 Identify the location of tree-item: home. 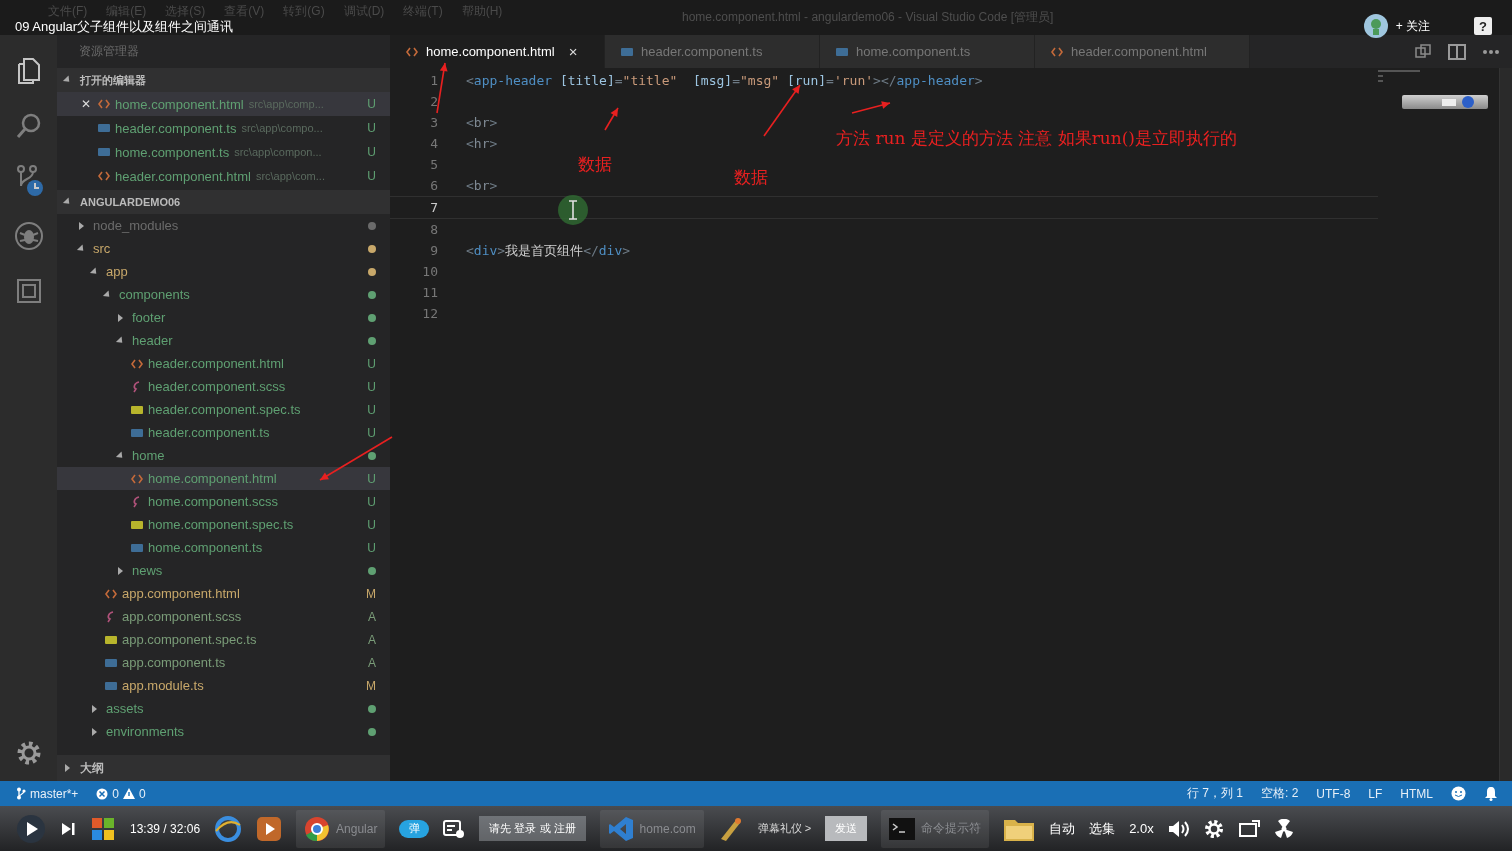
(223, 455).